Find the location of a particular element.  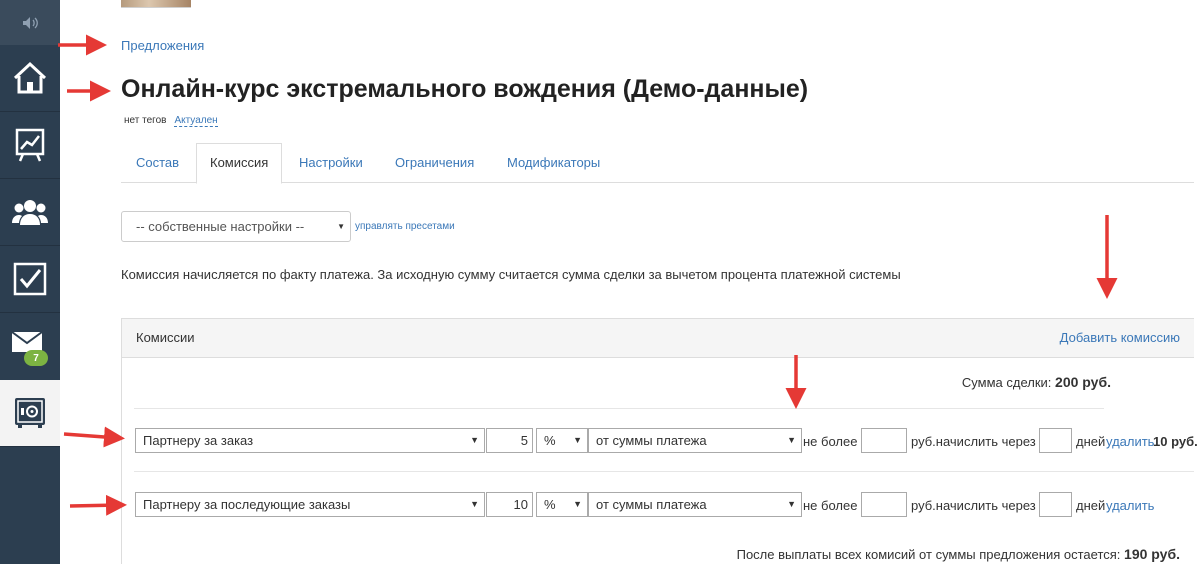

preset-select: -- собственные настройки -- ▼ is located at coordinates (236, 226).